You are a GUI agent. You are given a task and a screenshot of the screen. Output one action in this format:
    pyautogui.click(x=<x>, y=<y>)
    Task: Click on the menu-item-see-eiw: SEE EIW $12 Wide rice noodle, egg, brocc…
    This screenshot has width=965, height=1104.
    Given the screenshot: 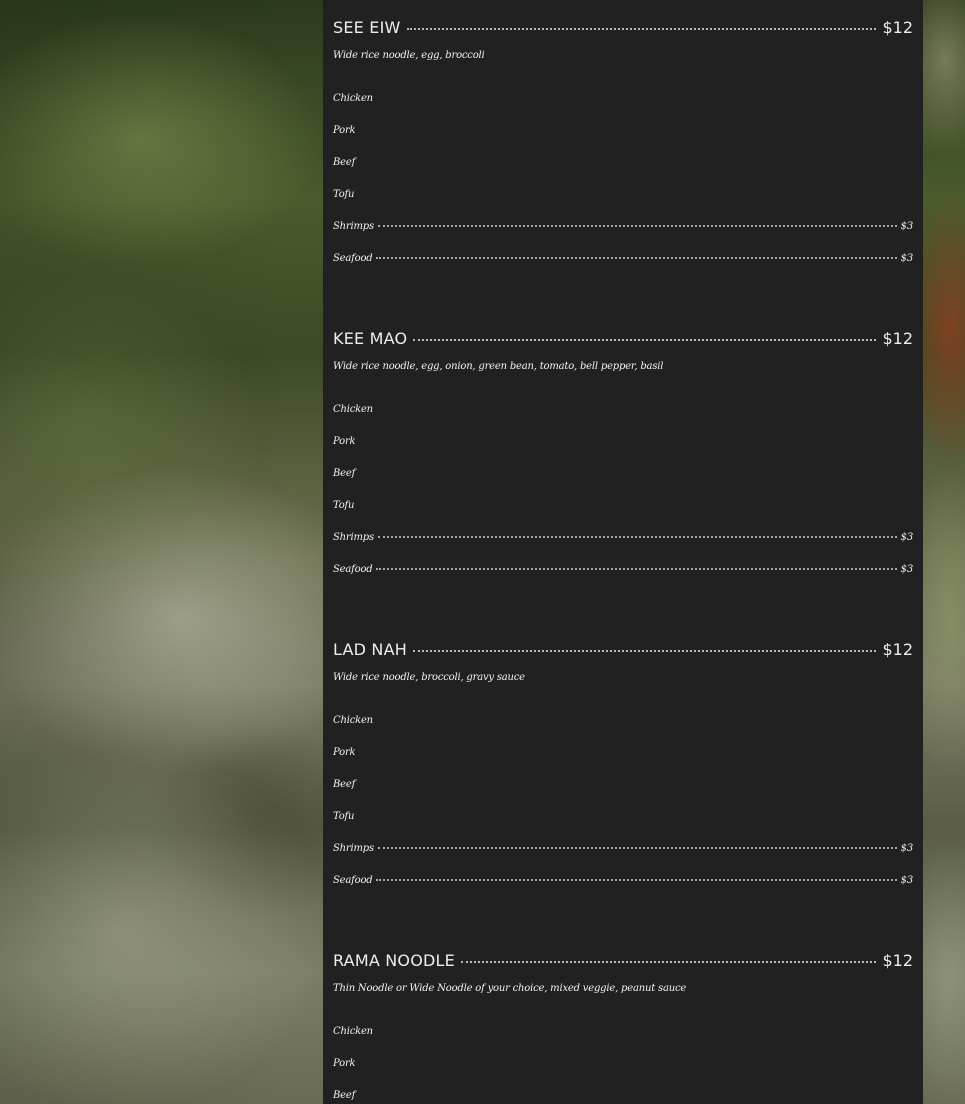 What is the action you would take?
    pyautogui.click(x=623, y=151)
    